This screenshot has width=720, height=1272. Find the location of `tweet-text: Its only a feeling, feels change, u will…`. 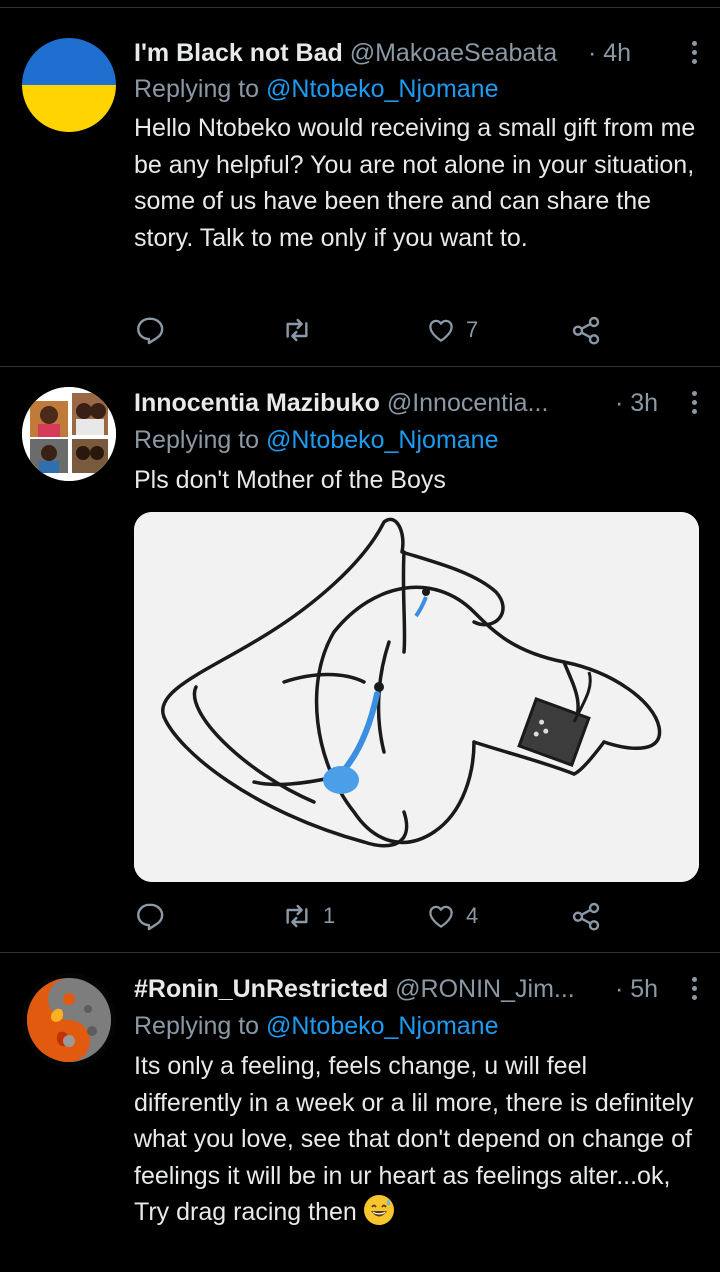

tweet-text: Its only a feeling, feels change, u will… is located at coordinates (416, 1139).